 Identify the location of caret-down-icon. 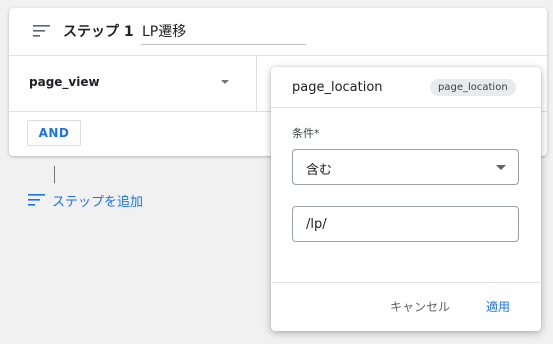
(225, 82).